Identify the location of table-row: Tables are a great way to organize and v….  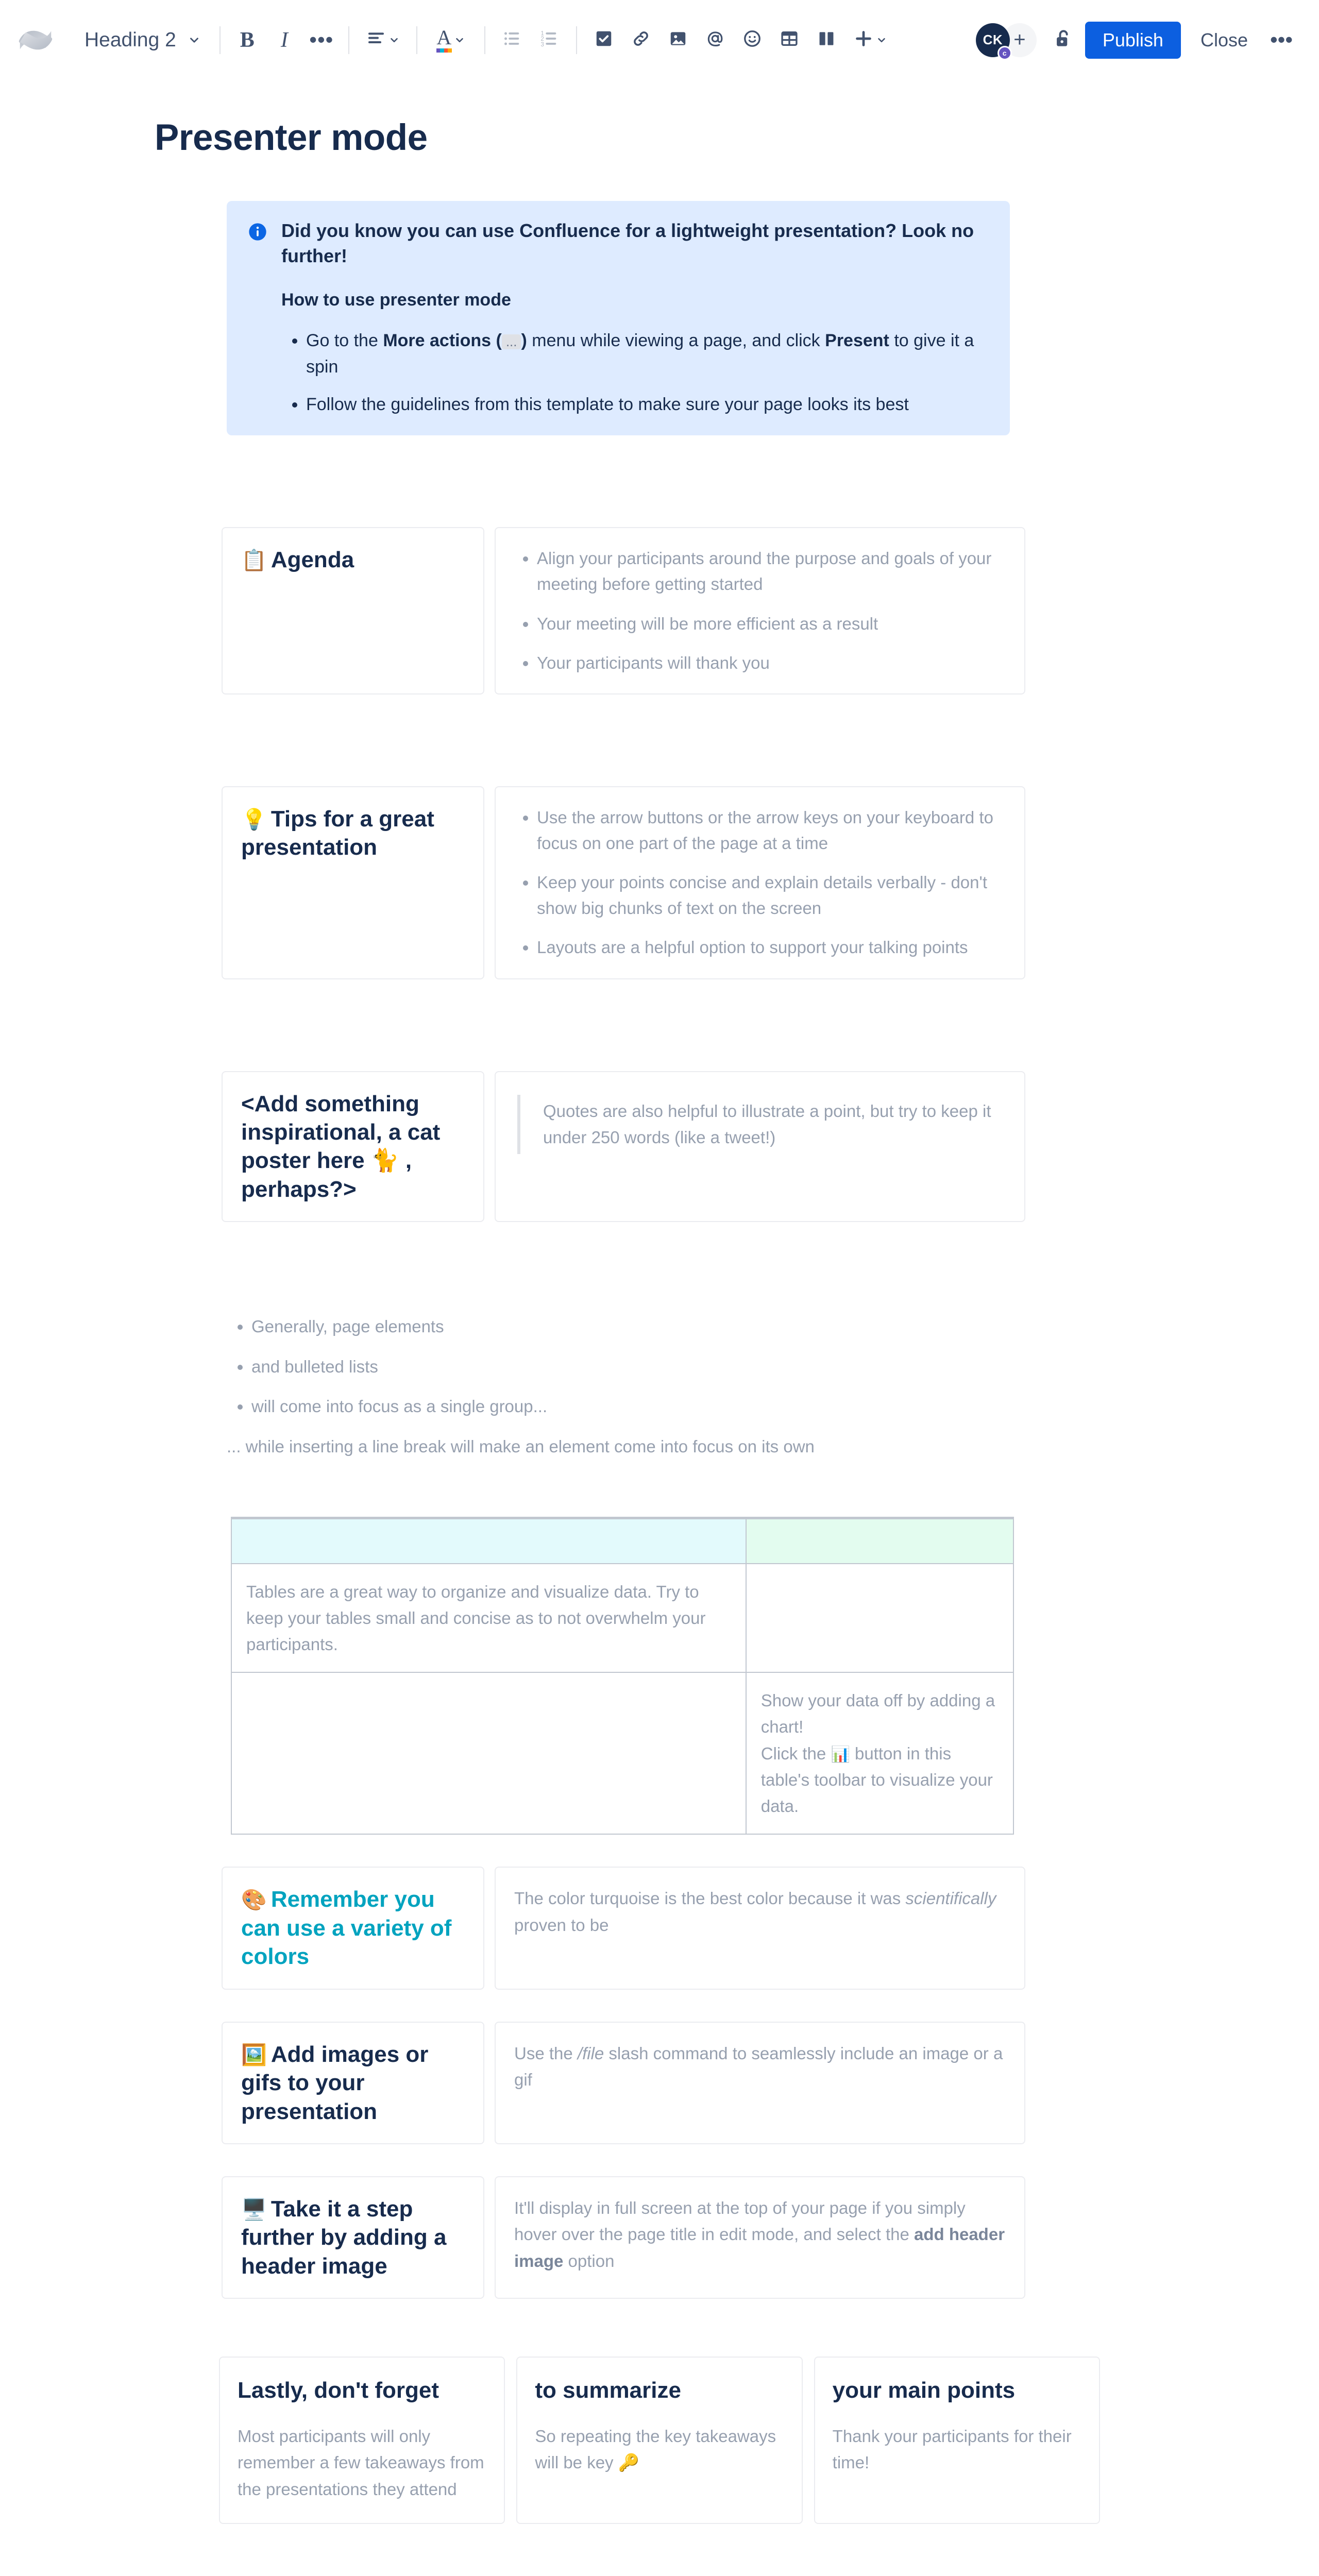
(622, 1618).